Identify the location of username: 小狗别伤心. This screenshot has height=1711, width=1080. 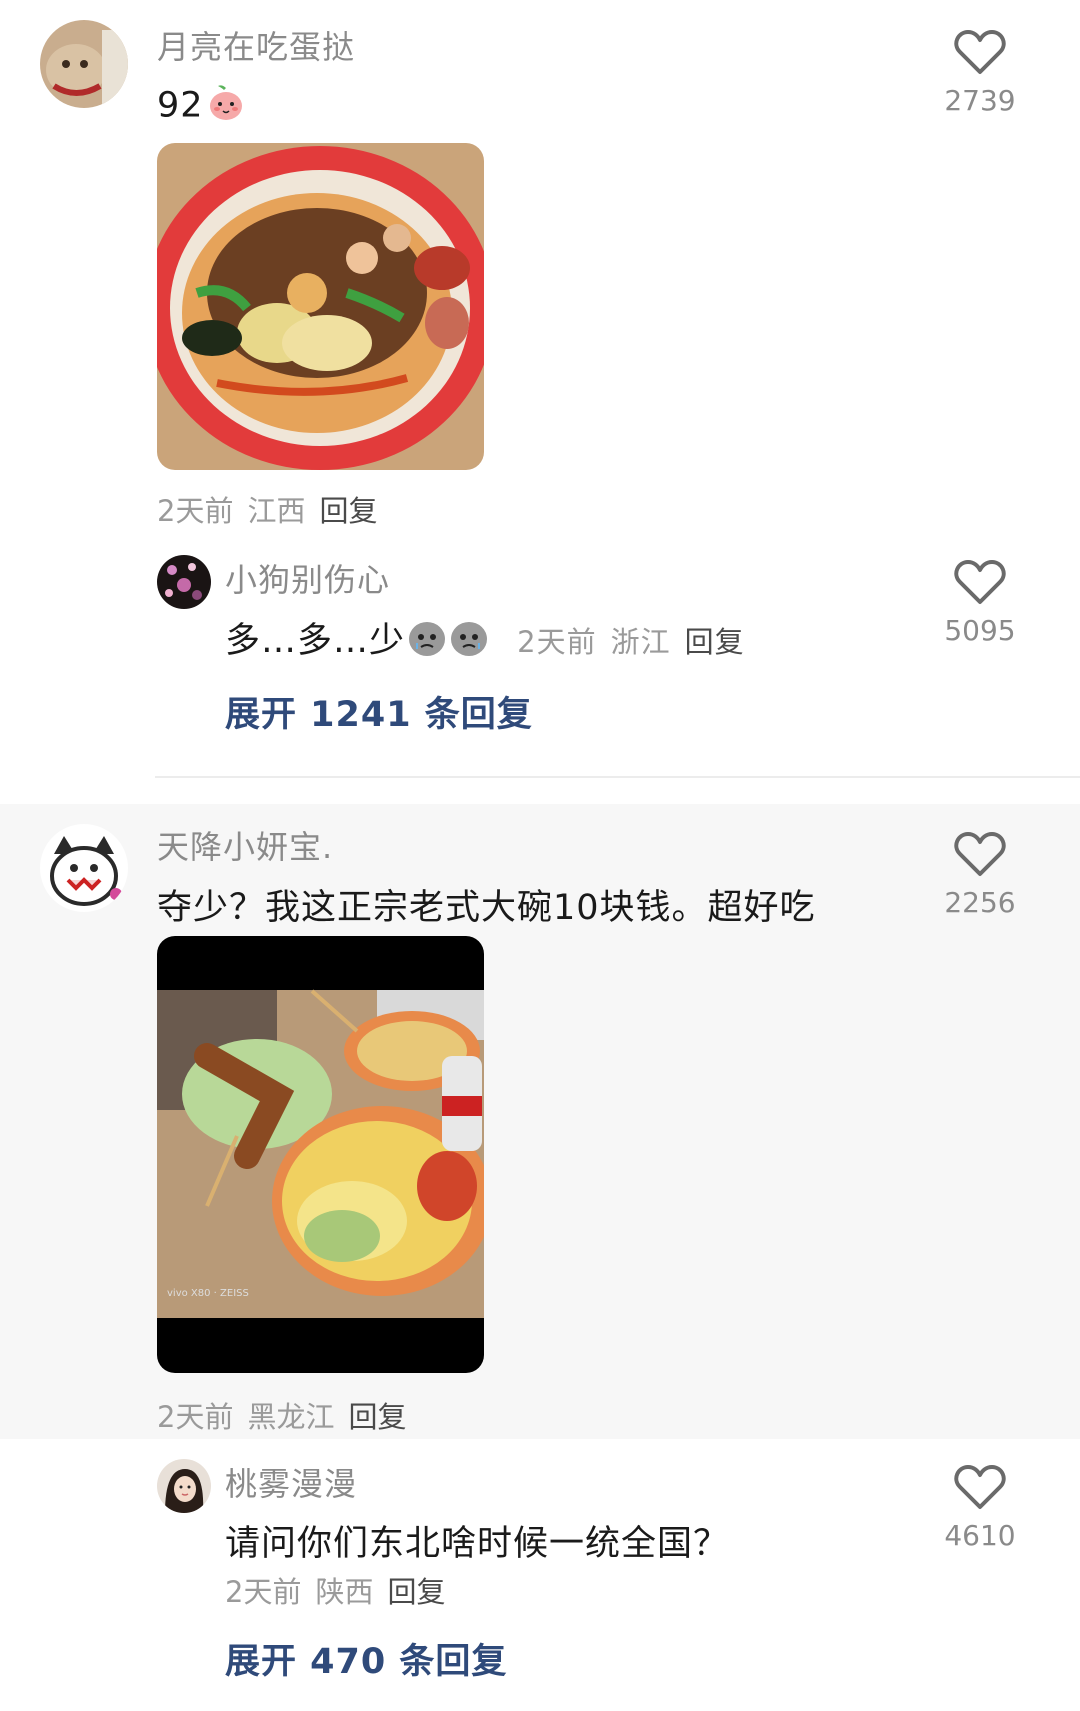
(307, 578).